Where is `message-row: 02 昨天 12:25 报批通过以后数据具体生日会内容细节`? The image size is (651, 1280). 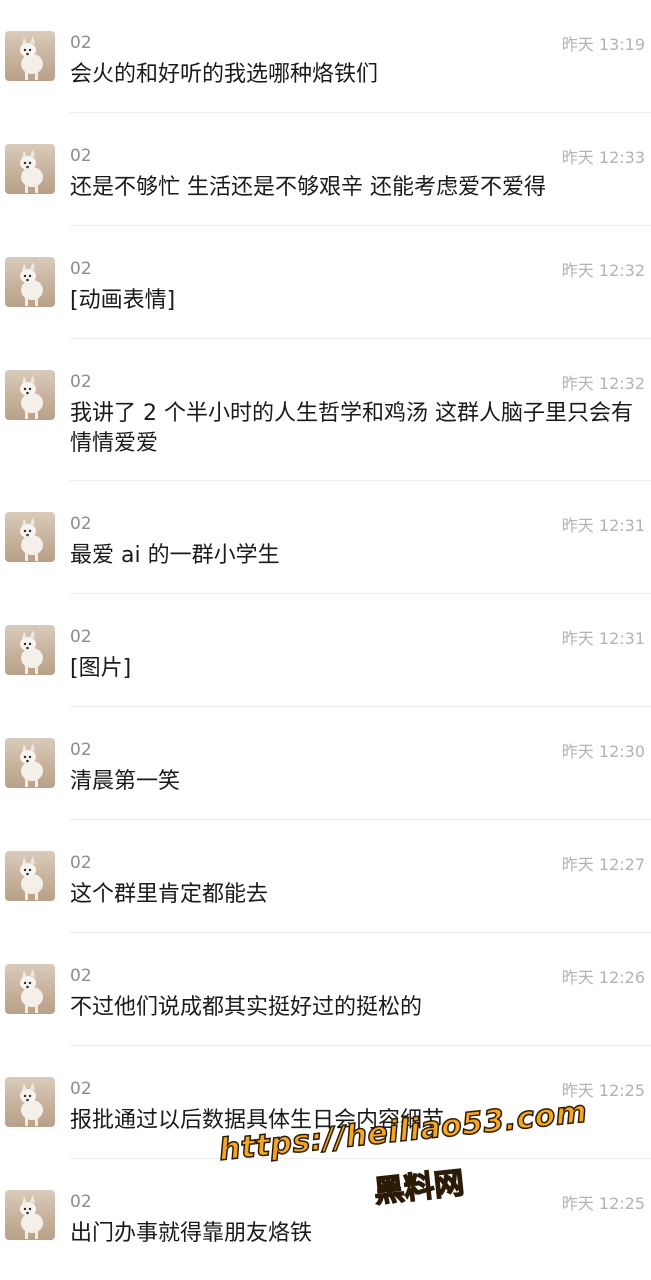
message-row: 02 昨天 12:25 报批通过以后数据具体生日会内容细节 is located at coordinates (325, 1102).